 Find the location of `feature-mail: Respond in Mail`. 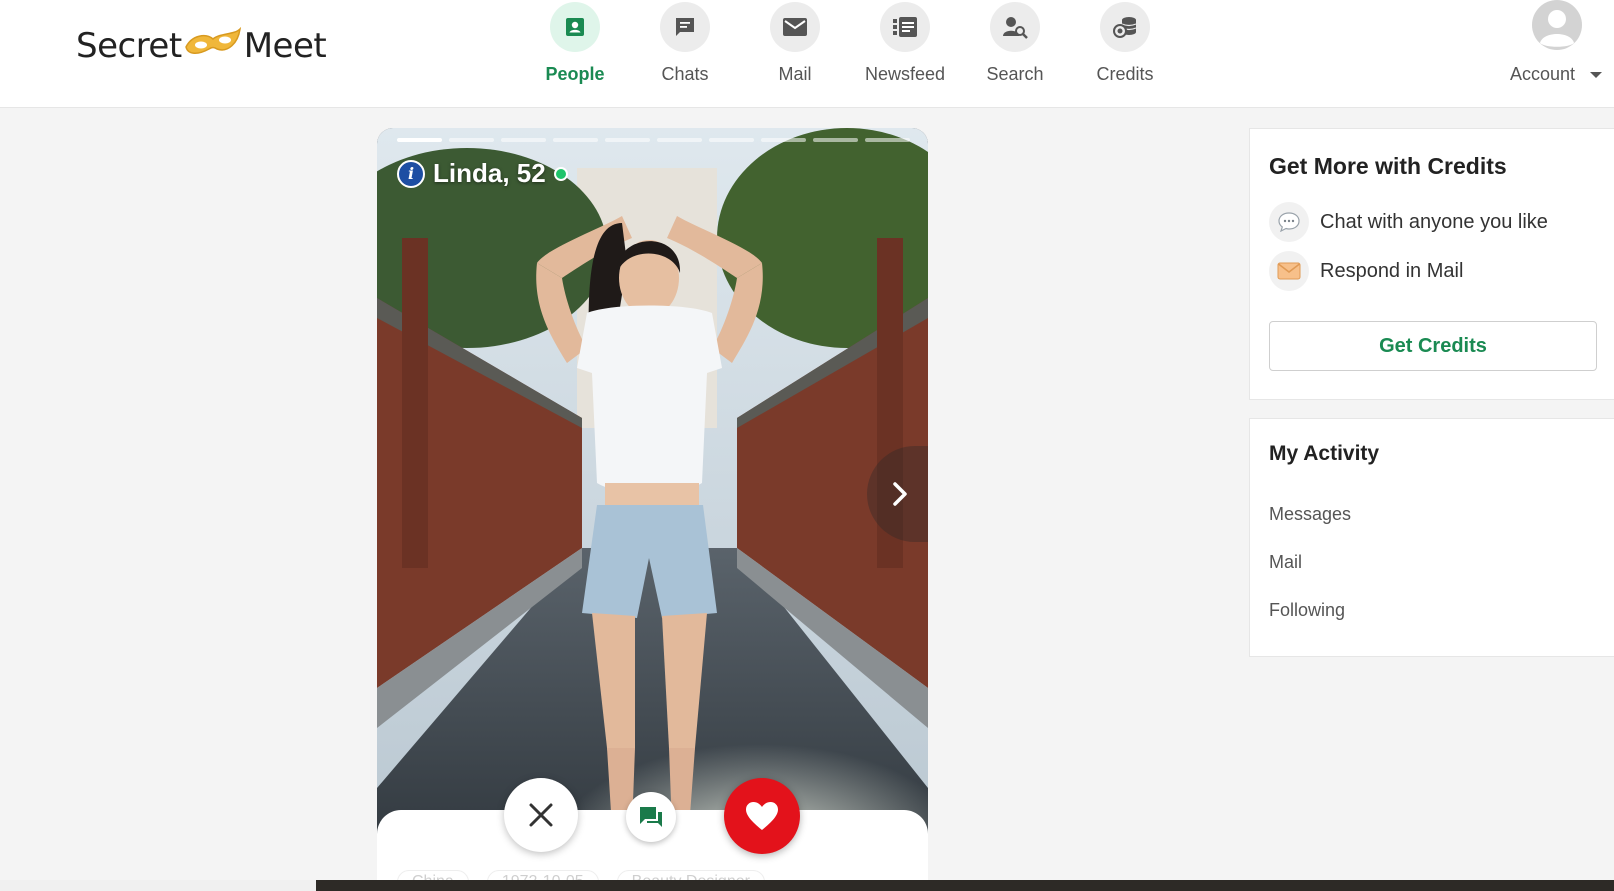

feature-mail: Respond in Mail is located at coordinates (1366, 271).